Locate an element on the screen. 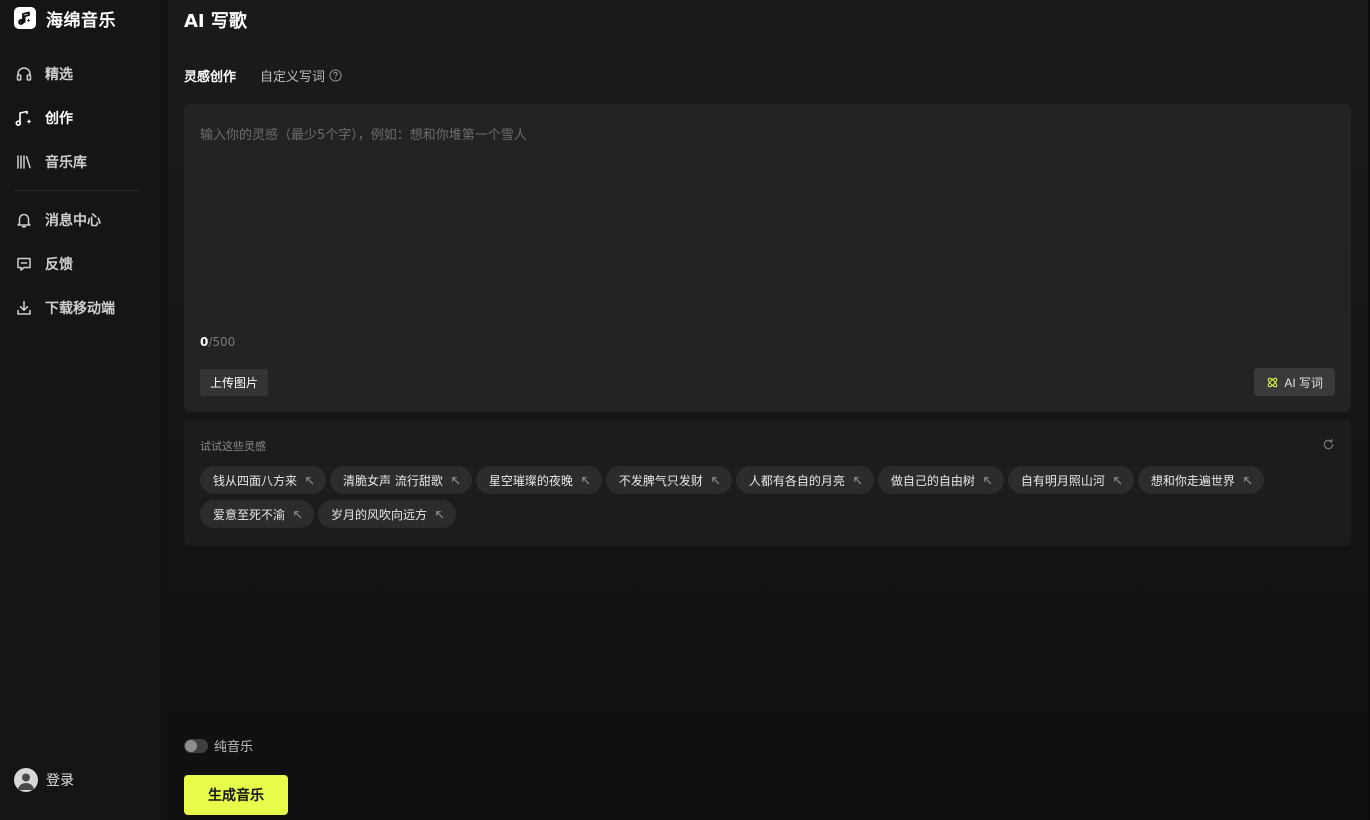 The width and height of the screenshot is (1370, 820). suggestion-chip: 人都有各自的月亮 is located at coordinates (804, 480).